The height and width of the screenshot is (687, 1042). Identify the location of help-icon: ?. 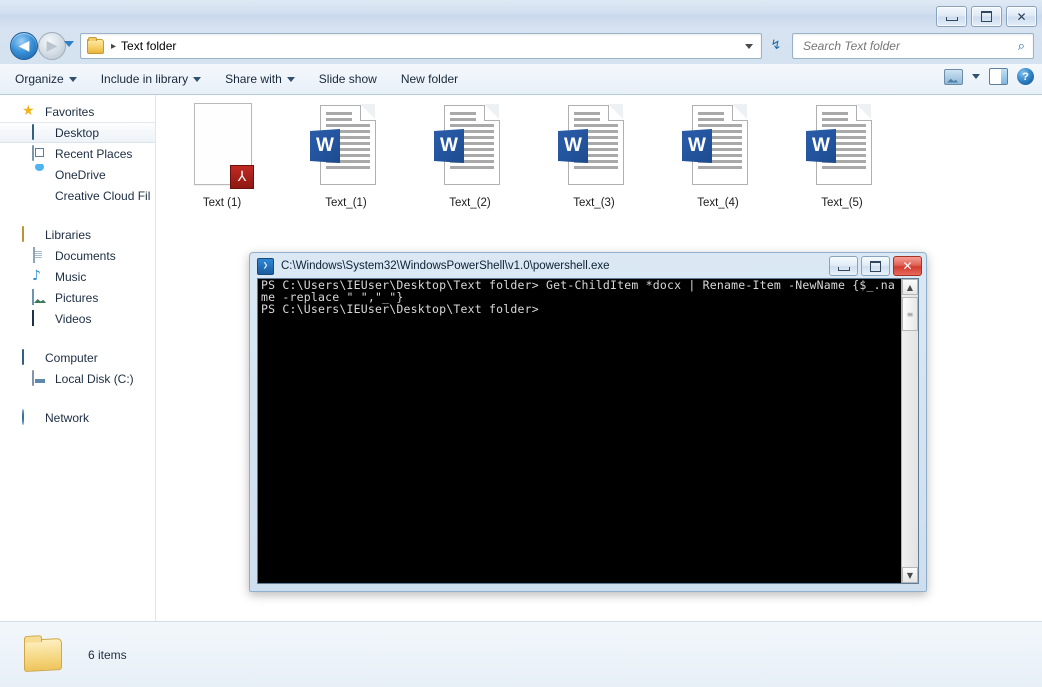
(1025, 76).